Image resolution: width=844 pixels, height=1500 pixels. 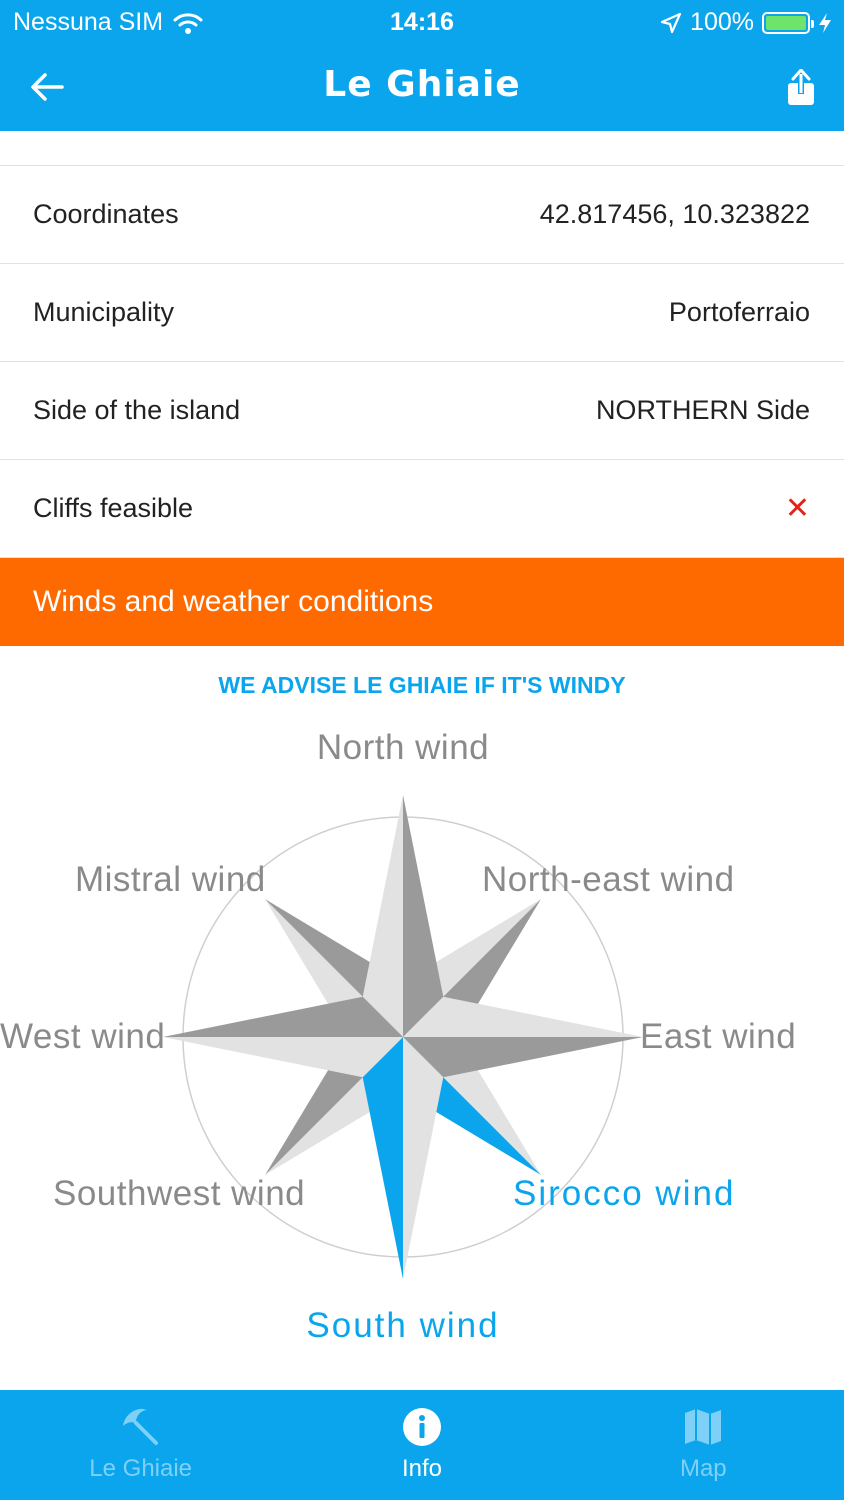 What do you see at coordinates (170, 879) in the screenshot?
I see `wind-label-northwest: Mistral wind` at bounding box center [170, 879].